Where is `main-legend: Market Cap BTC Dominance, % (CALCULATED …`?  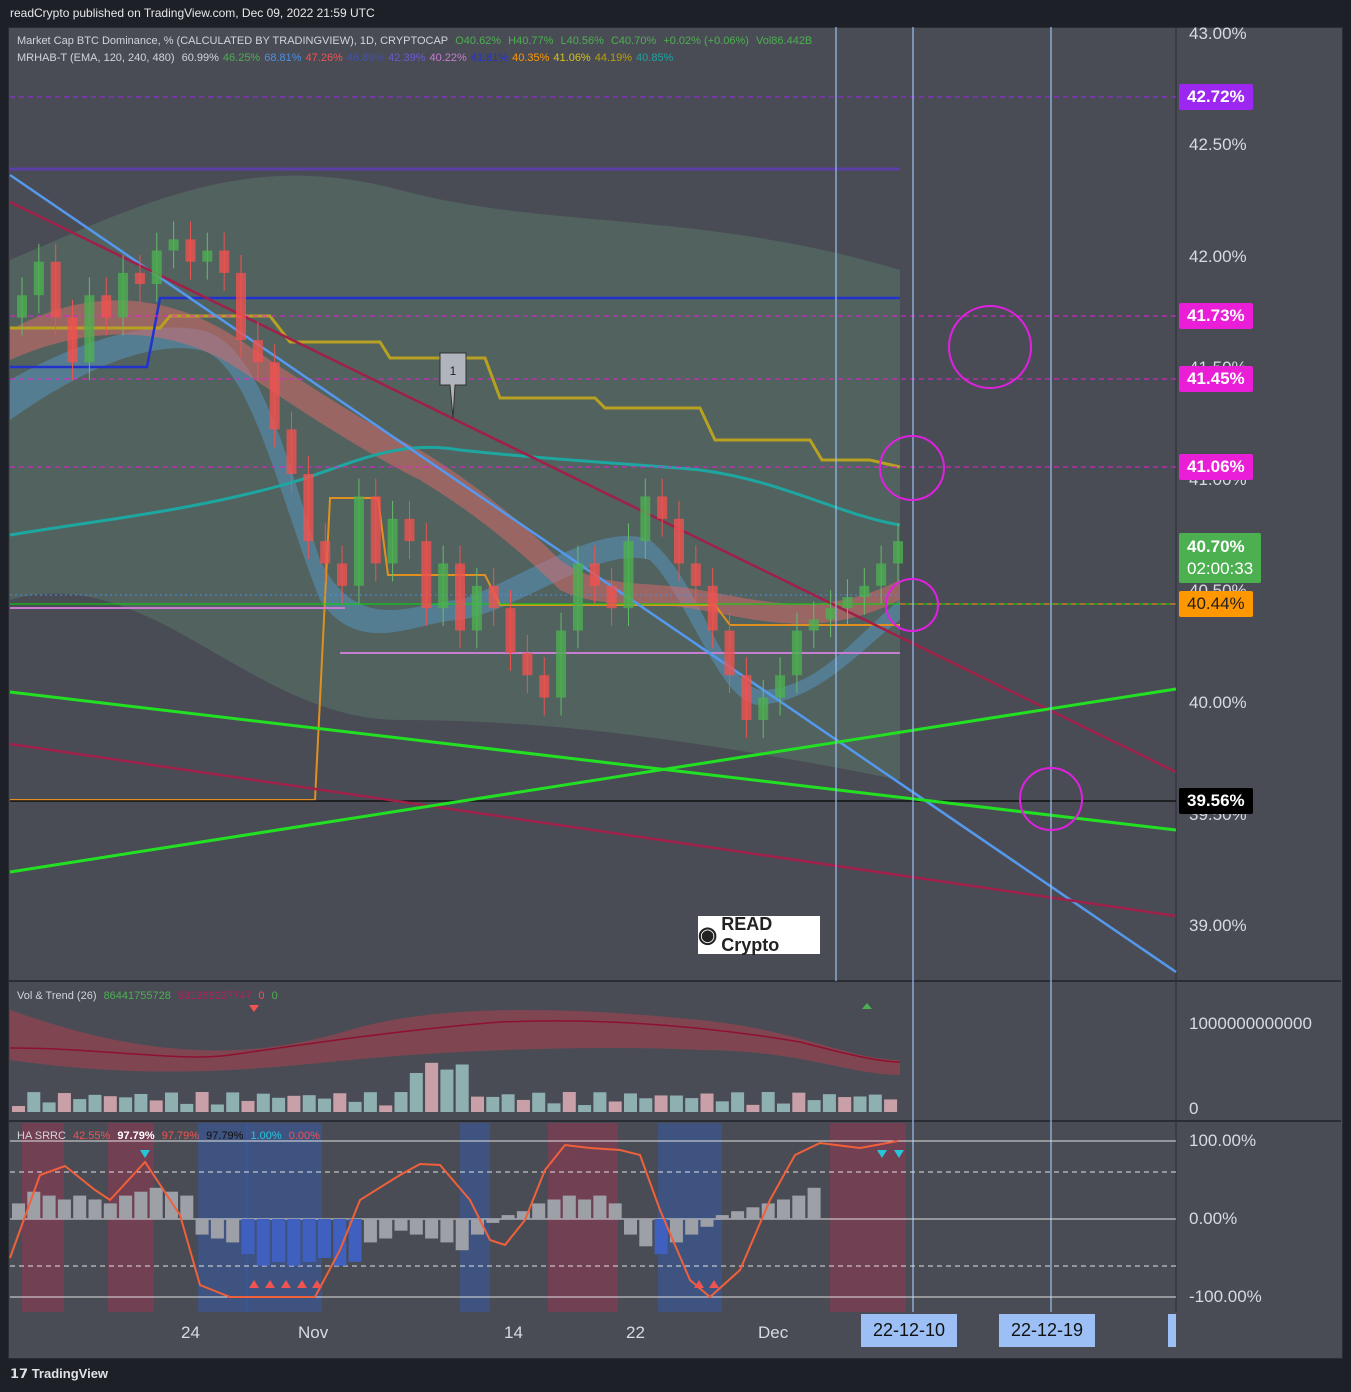 main-legend: Market Cap BTC Dominance, % (CALCULATED … is located at coordinates (416, 41).